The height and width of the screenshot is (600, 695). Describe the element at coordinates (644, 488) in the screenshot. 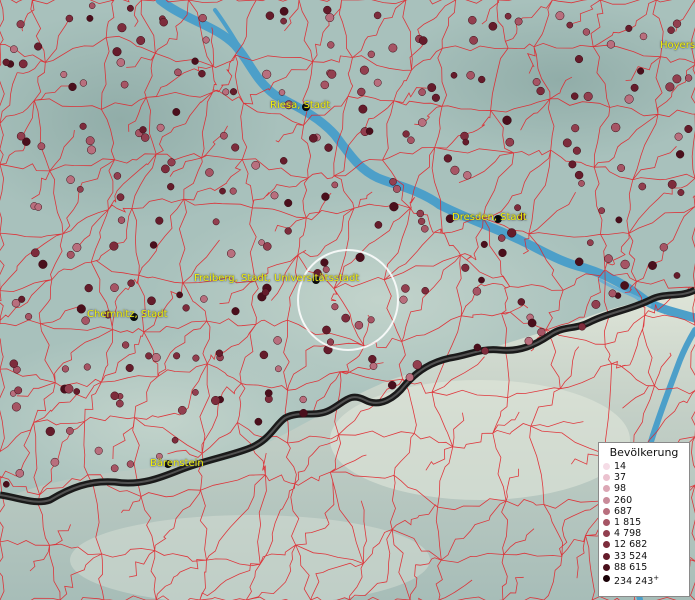

I see `legend-entry: 98` at that location.